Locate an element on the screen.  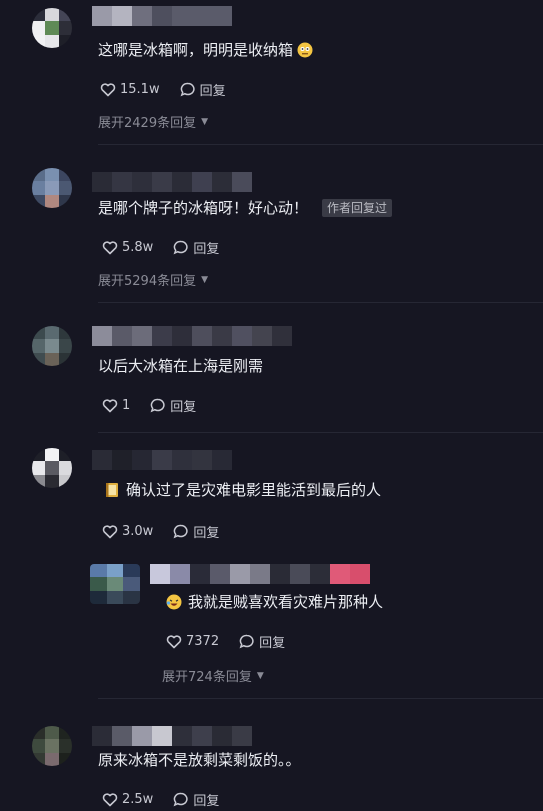
comment-item: 以后大冰箱在上海是刚需 1 回复 is located at coordinates (271, 370).